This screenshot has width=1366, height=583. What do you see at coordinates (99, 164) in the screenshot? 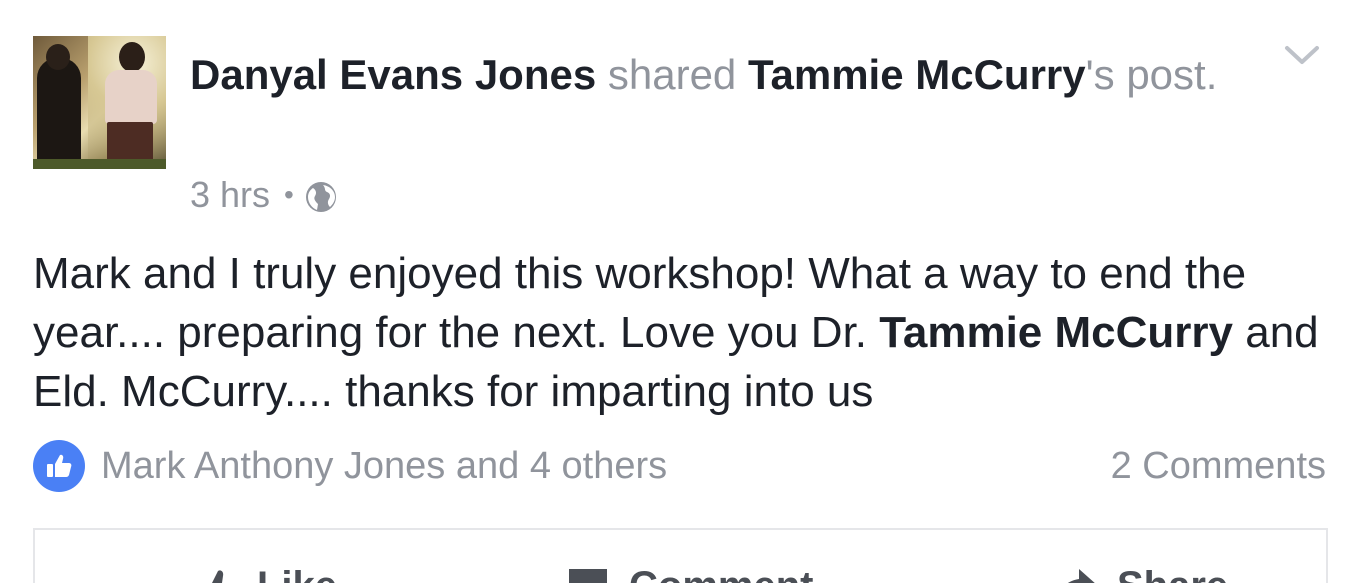
I see `avatar-ground` at bounding box center [99, 164].